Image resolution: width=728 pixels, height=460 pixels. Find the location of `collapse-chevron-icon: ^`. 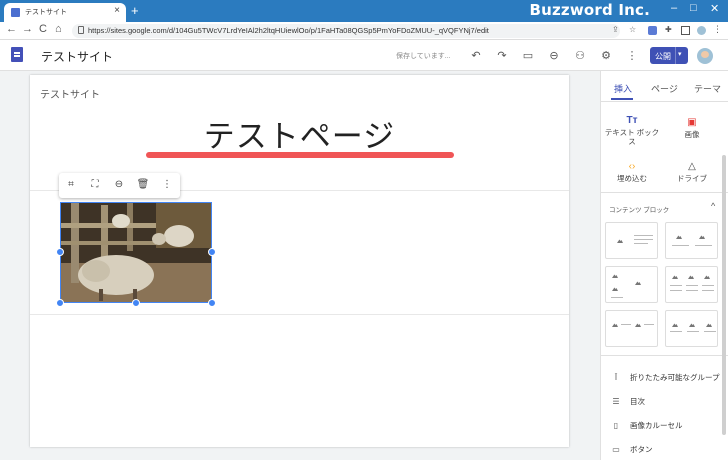

collapse-chevron-icon: ^ is located at coordinates (713, 206).